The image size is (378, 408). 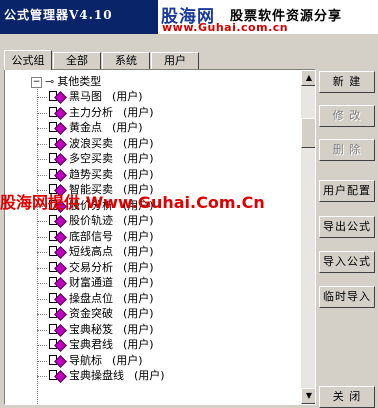 What do you see at coordinates (91, 282) in the screenshot?
I see `tree-item-name: 财富通道` at bounding box center [91, 282].